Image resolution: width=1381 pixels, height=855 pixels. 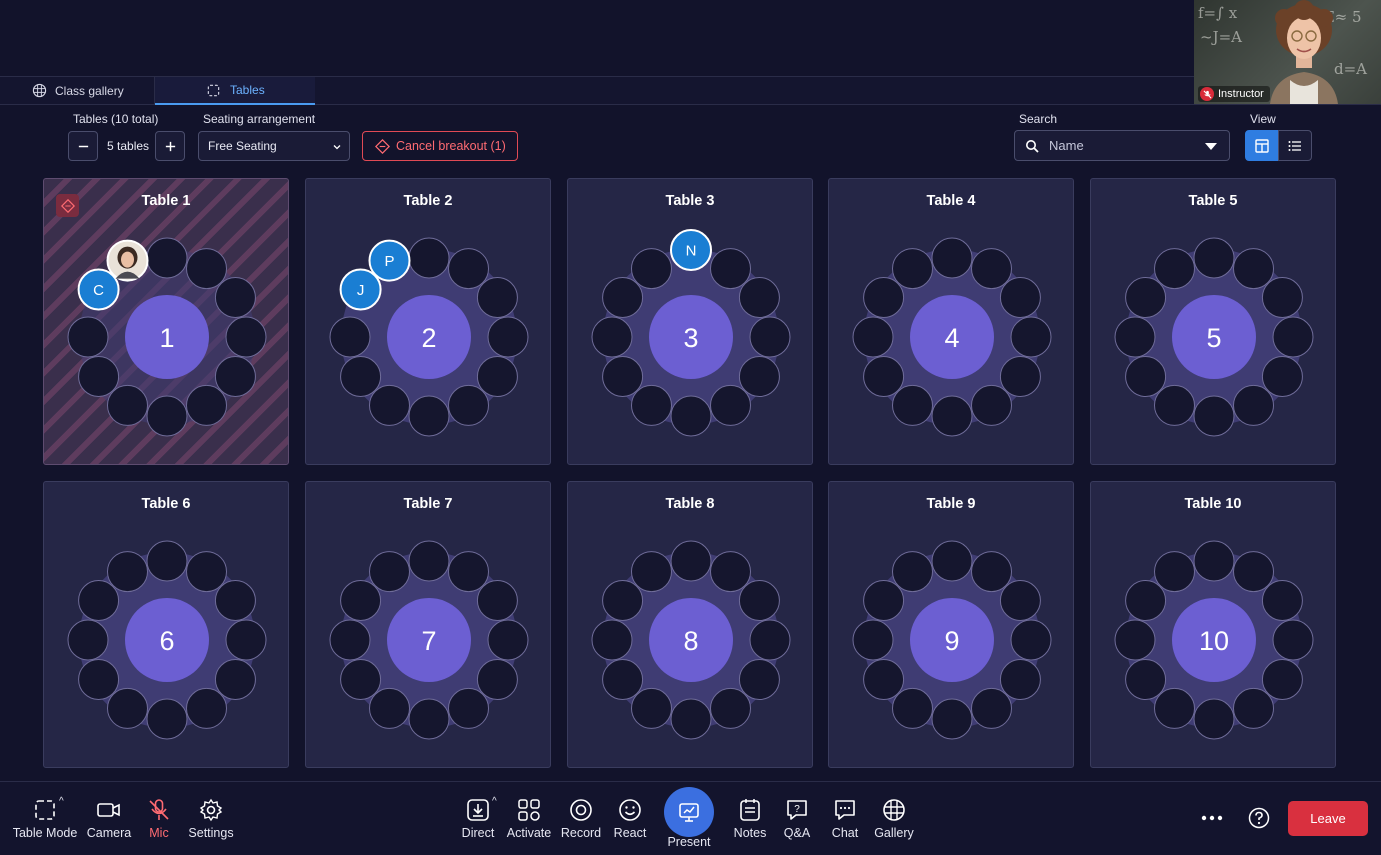 I want to click on participant-avatar: P, so click(x=389, y=260).